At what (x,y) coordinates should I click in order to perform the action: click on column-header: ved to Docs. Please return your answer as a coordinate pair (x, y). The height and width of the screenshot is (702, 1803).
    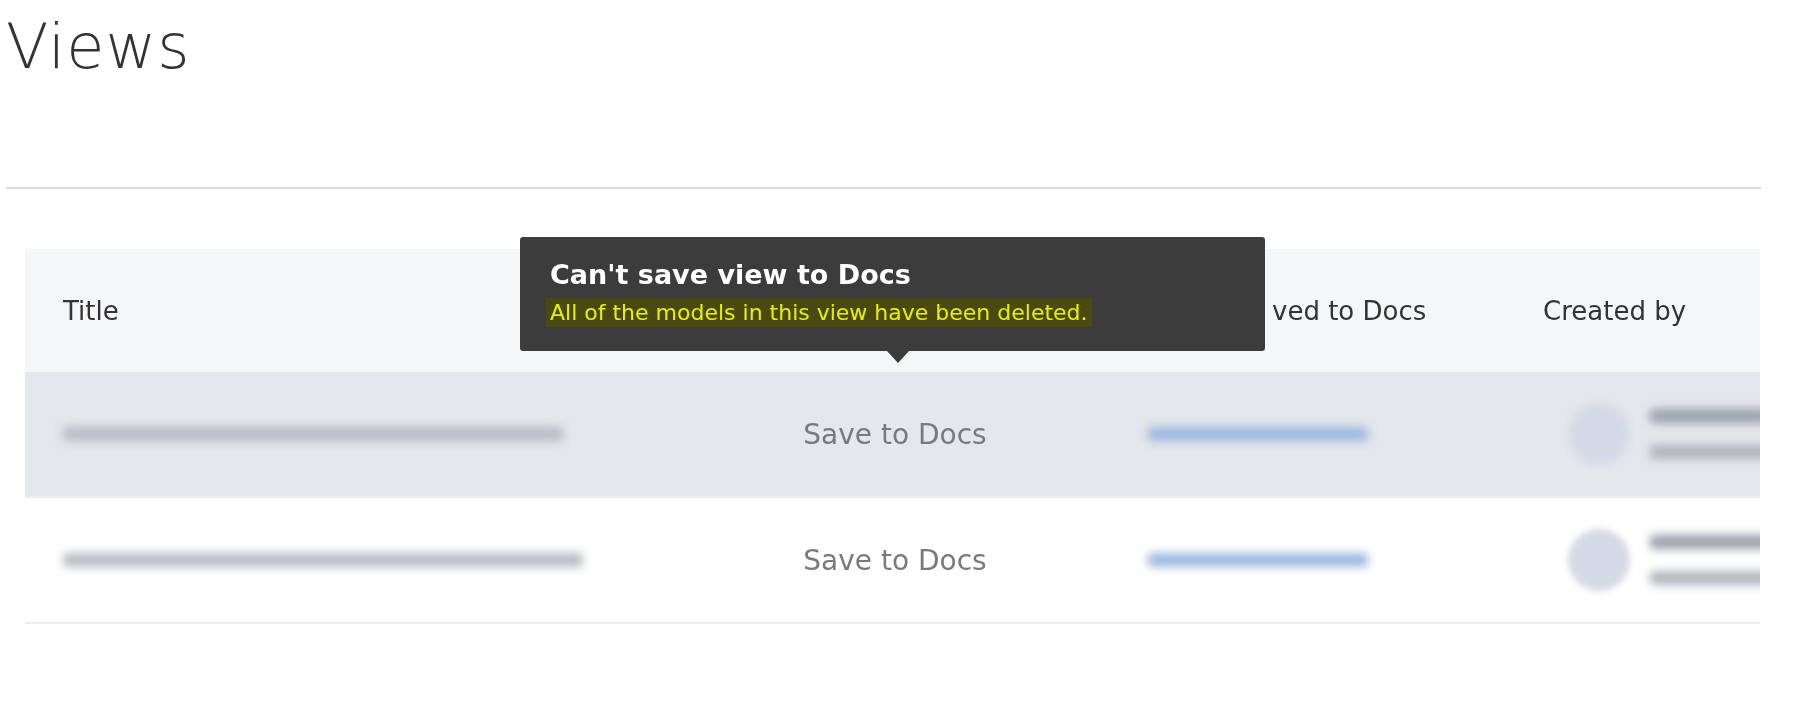
    Looking at the image, I should click on (1349, 310).